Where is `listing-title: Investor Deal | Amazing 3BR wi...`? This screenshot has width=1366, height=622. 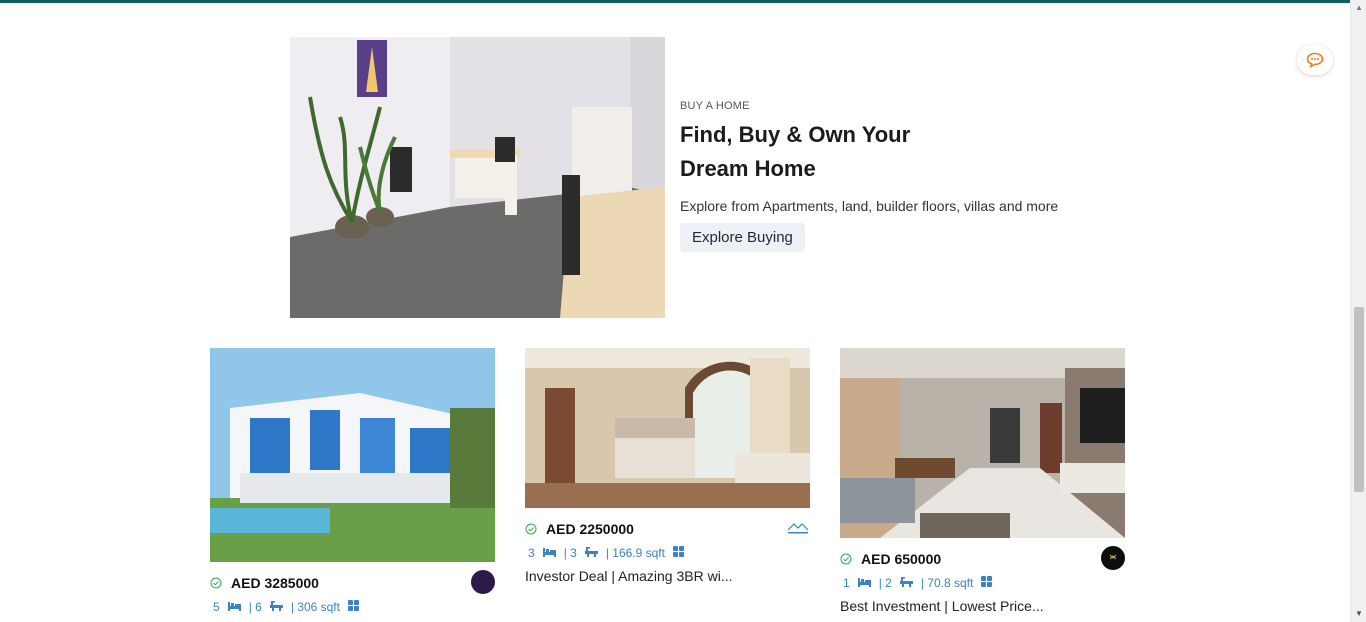
listing-title: Investor Deal | Amazing 3BR wi... is located at coordinates (667, 576).